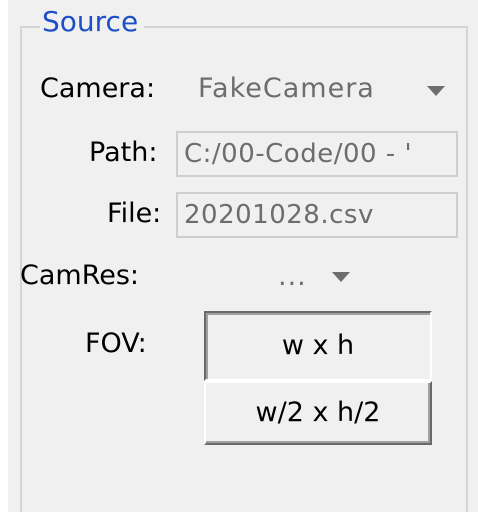 The height and width of the screenshot is (512, 478). Describe the element at coordinates (92, 19) in the screenshot. I see `source-group-title: Source` at that location.